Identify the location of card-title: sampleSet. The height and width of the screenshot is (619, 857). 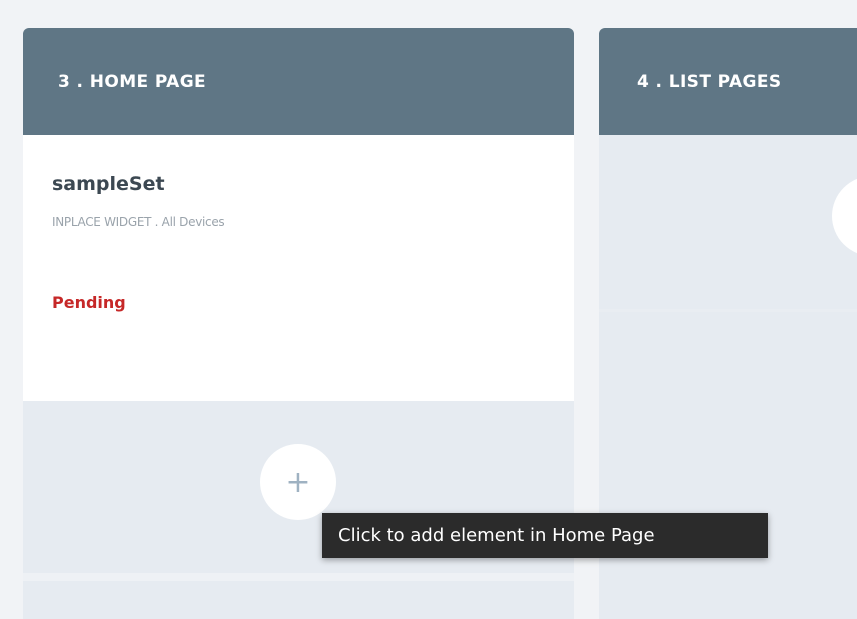
(108, 184).